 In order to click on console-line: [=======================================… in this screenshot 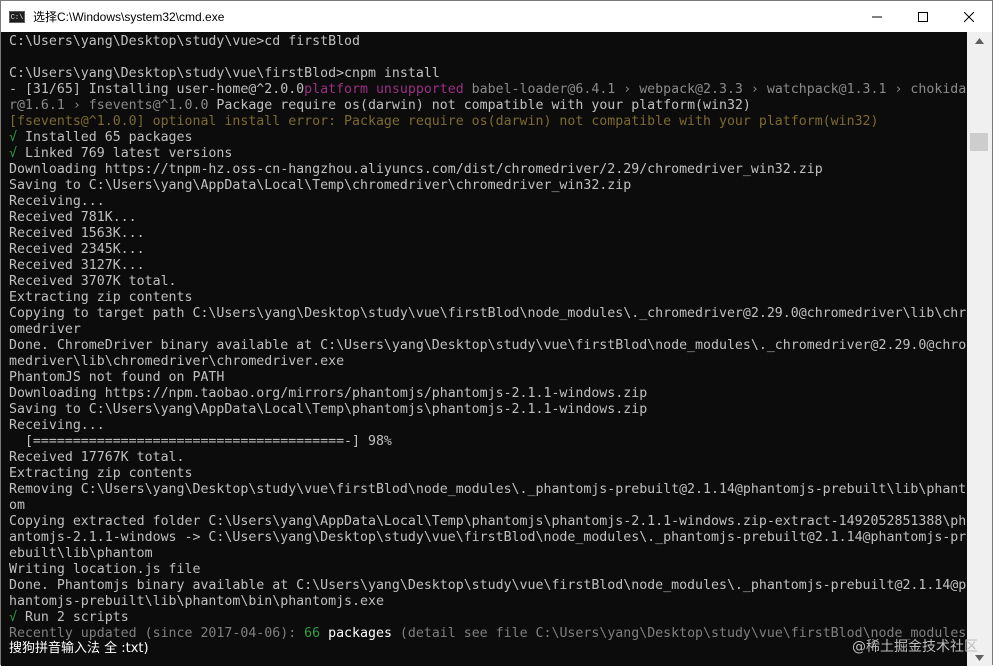, I will do `click(200, 442)`.